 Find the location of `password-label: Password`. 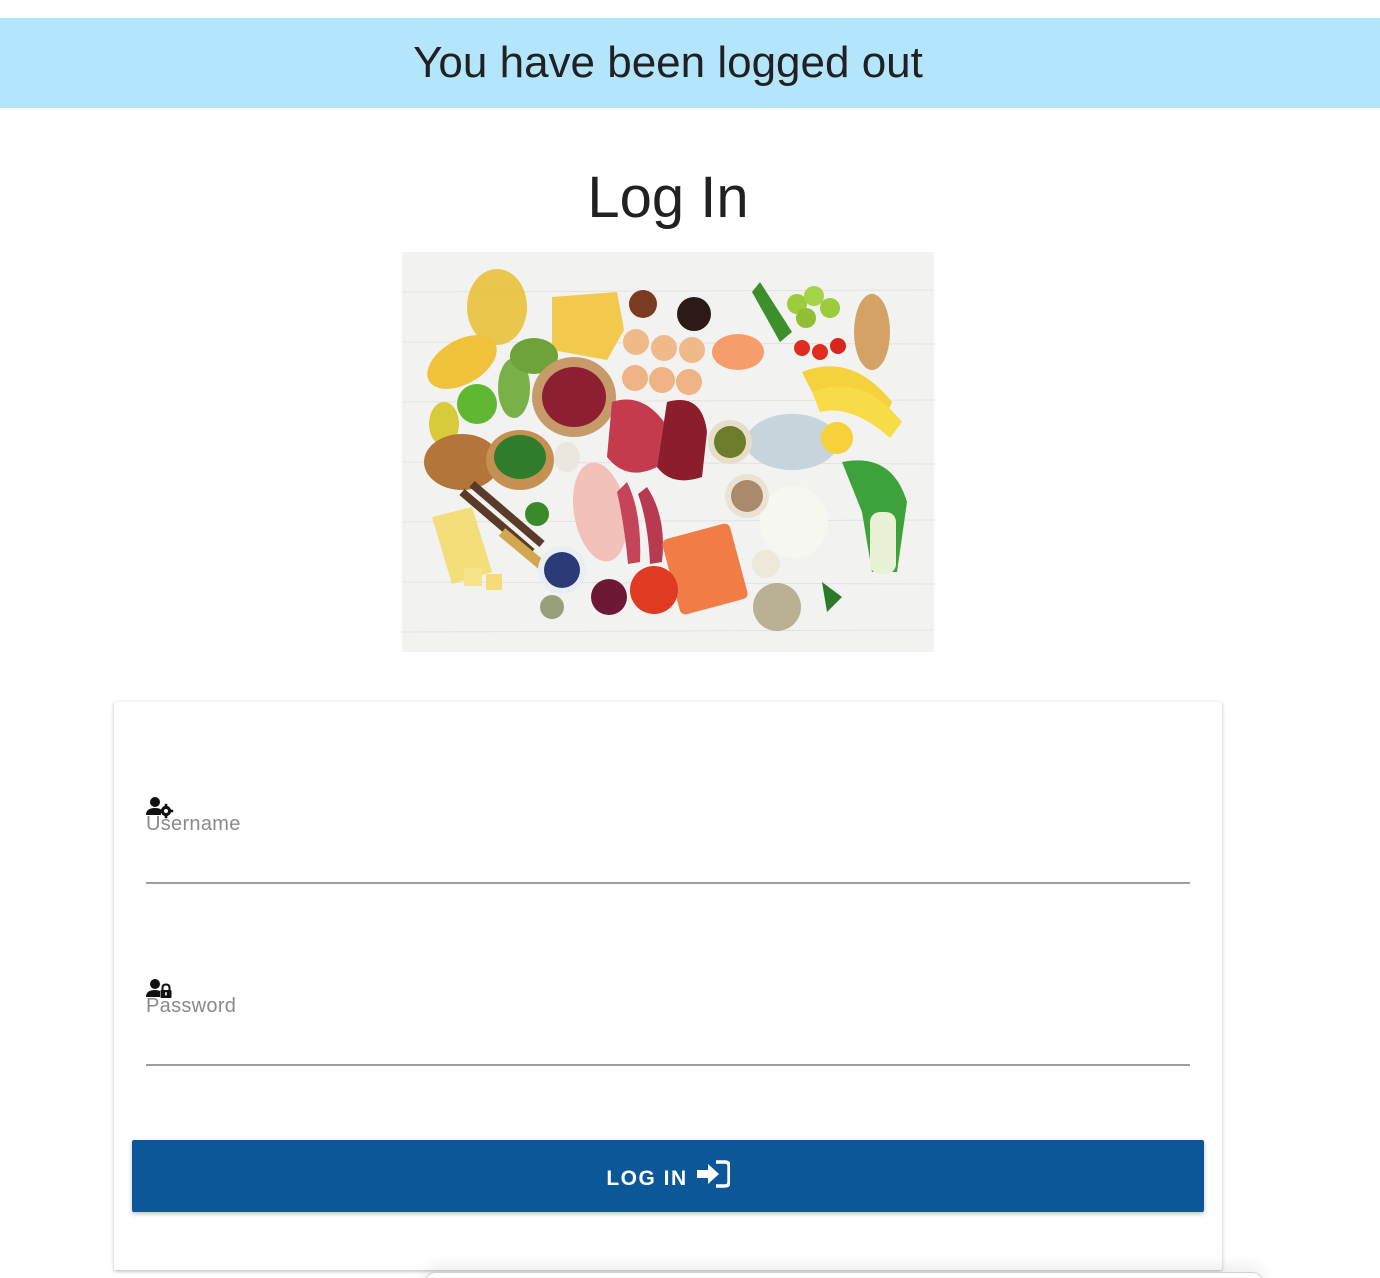

password-label: Password is located at coordinates (191, 1006).